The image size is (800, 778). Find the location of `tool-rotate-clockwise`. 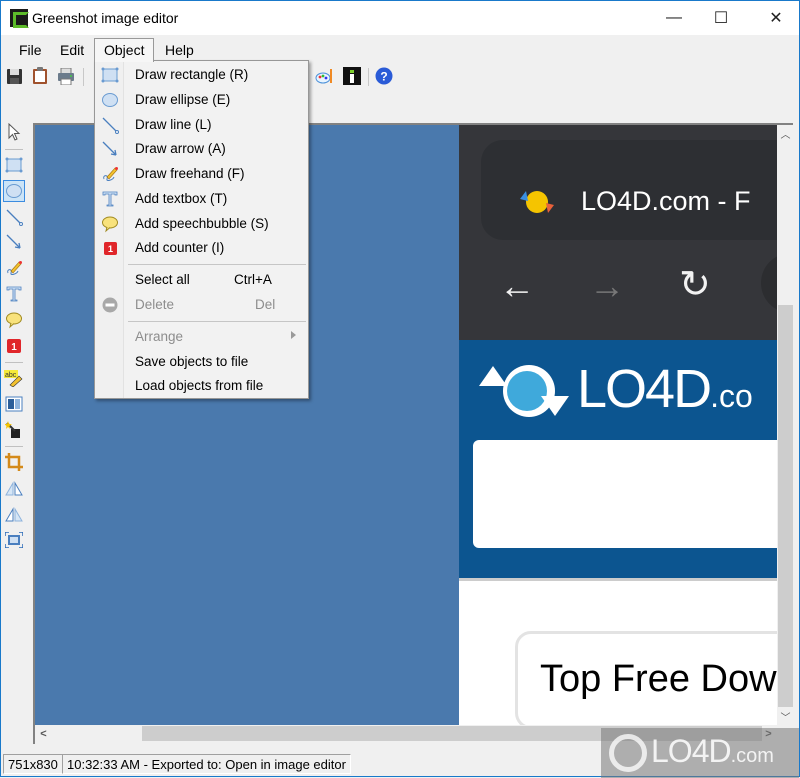

tool-rotate-clockwise is located at coordinates (14, 488).